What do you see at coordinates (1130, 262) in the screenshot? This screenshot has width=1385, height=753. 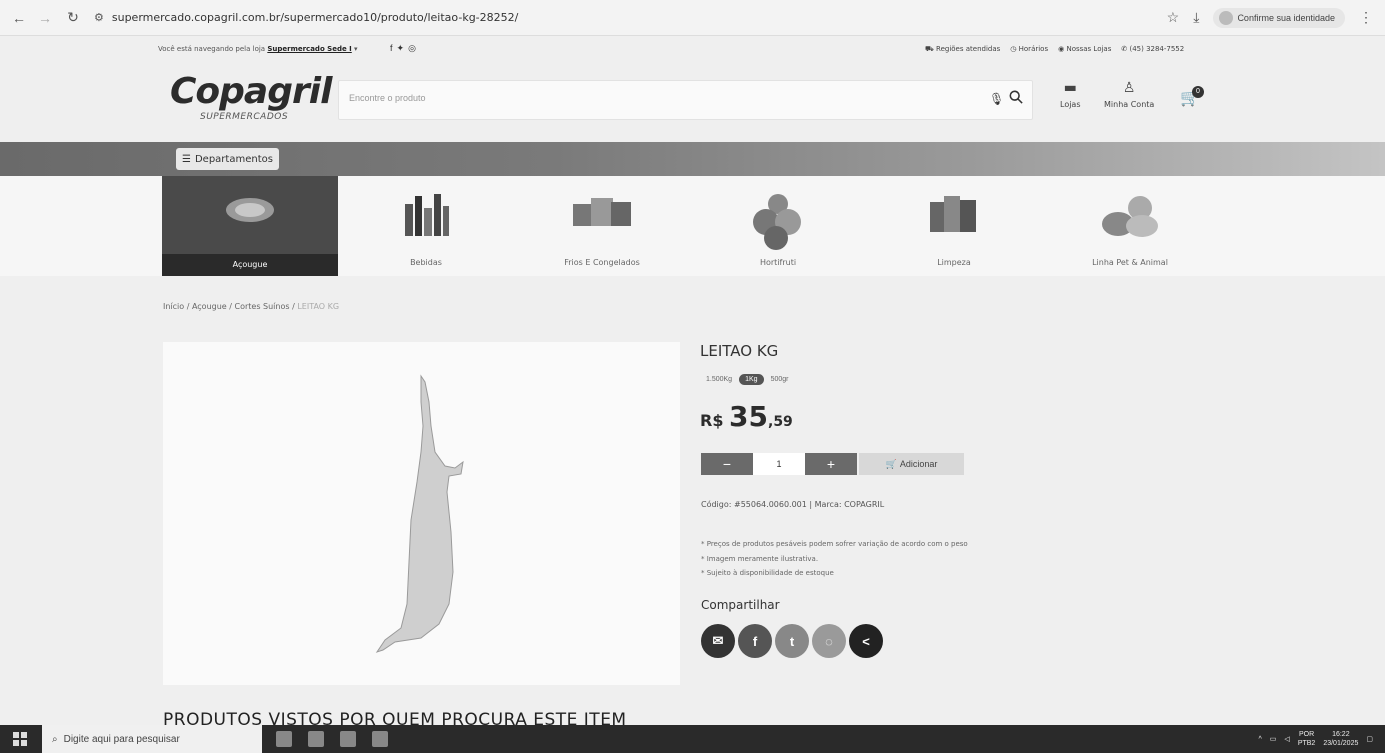 I see `category-label: Linha Pet & Animal` at bounding box center [1130, 262].